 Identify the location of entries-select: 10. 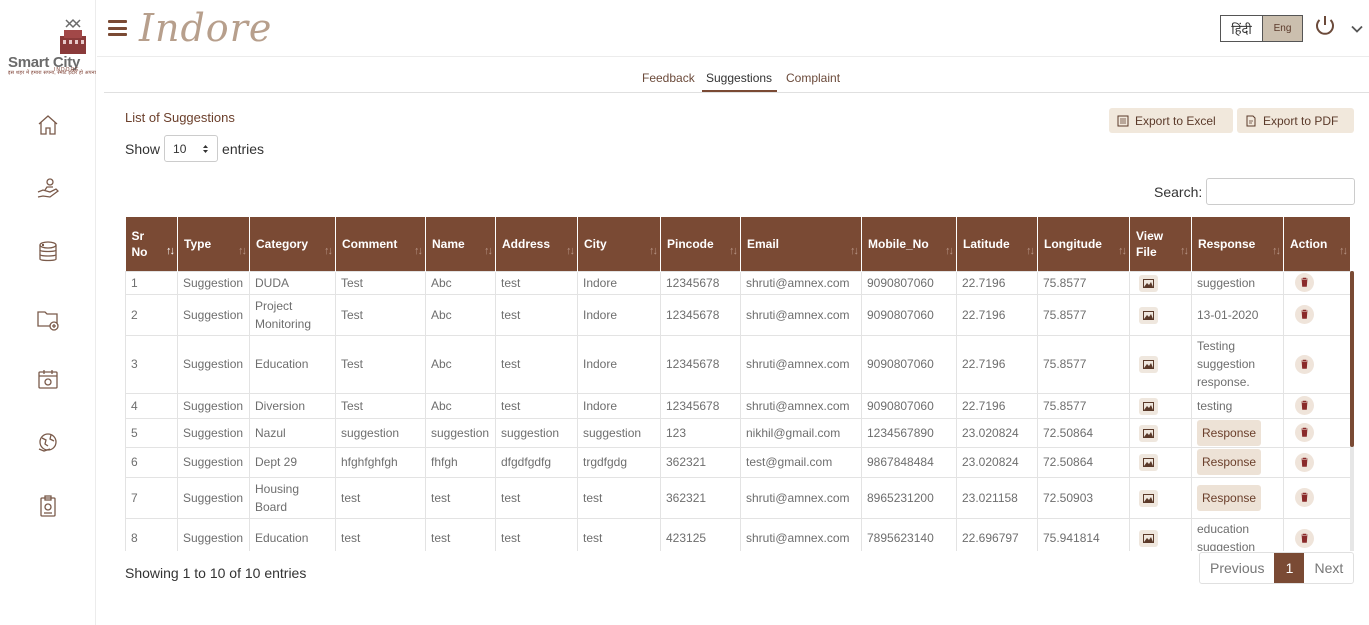
(191, 148).